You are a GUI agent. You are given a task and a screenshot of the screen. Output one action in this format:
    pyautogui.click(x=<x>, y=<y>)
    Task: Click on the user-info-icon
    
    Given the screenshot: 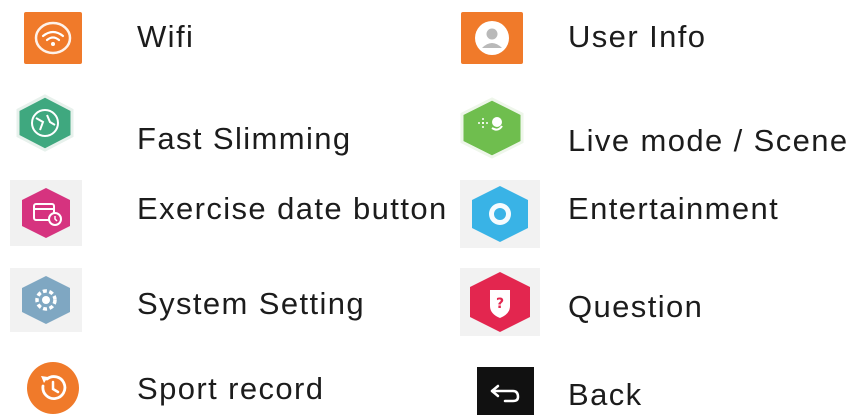 What is the action you would take?
    pyautogui.click(x=492, y=38)
    